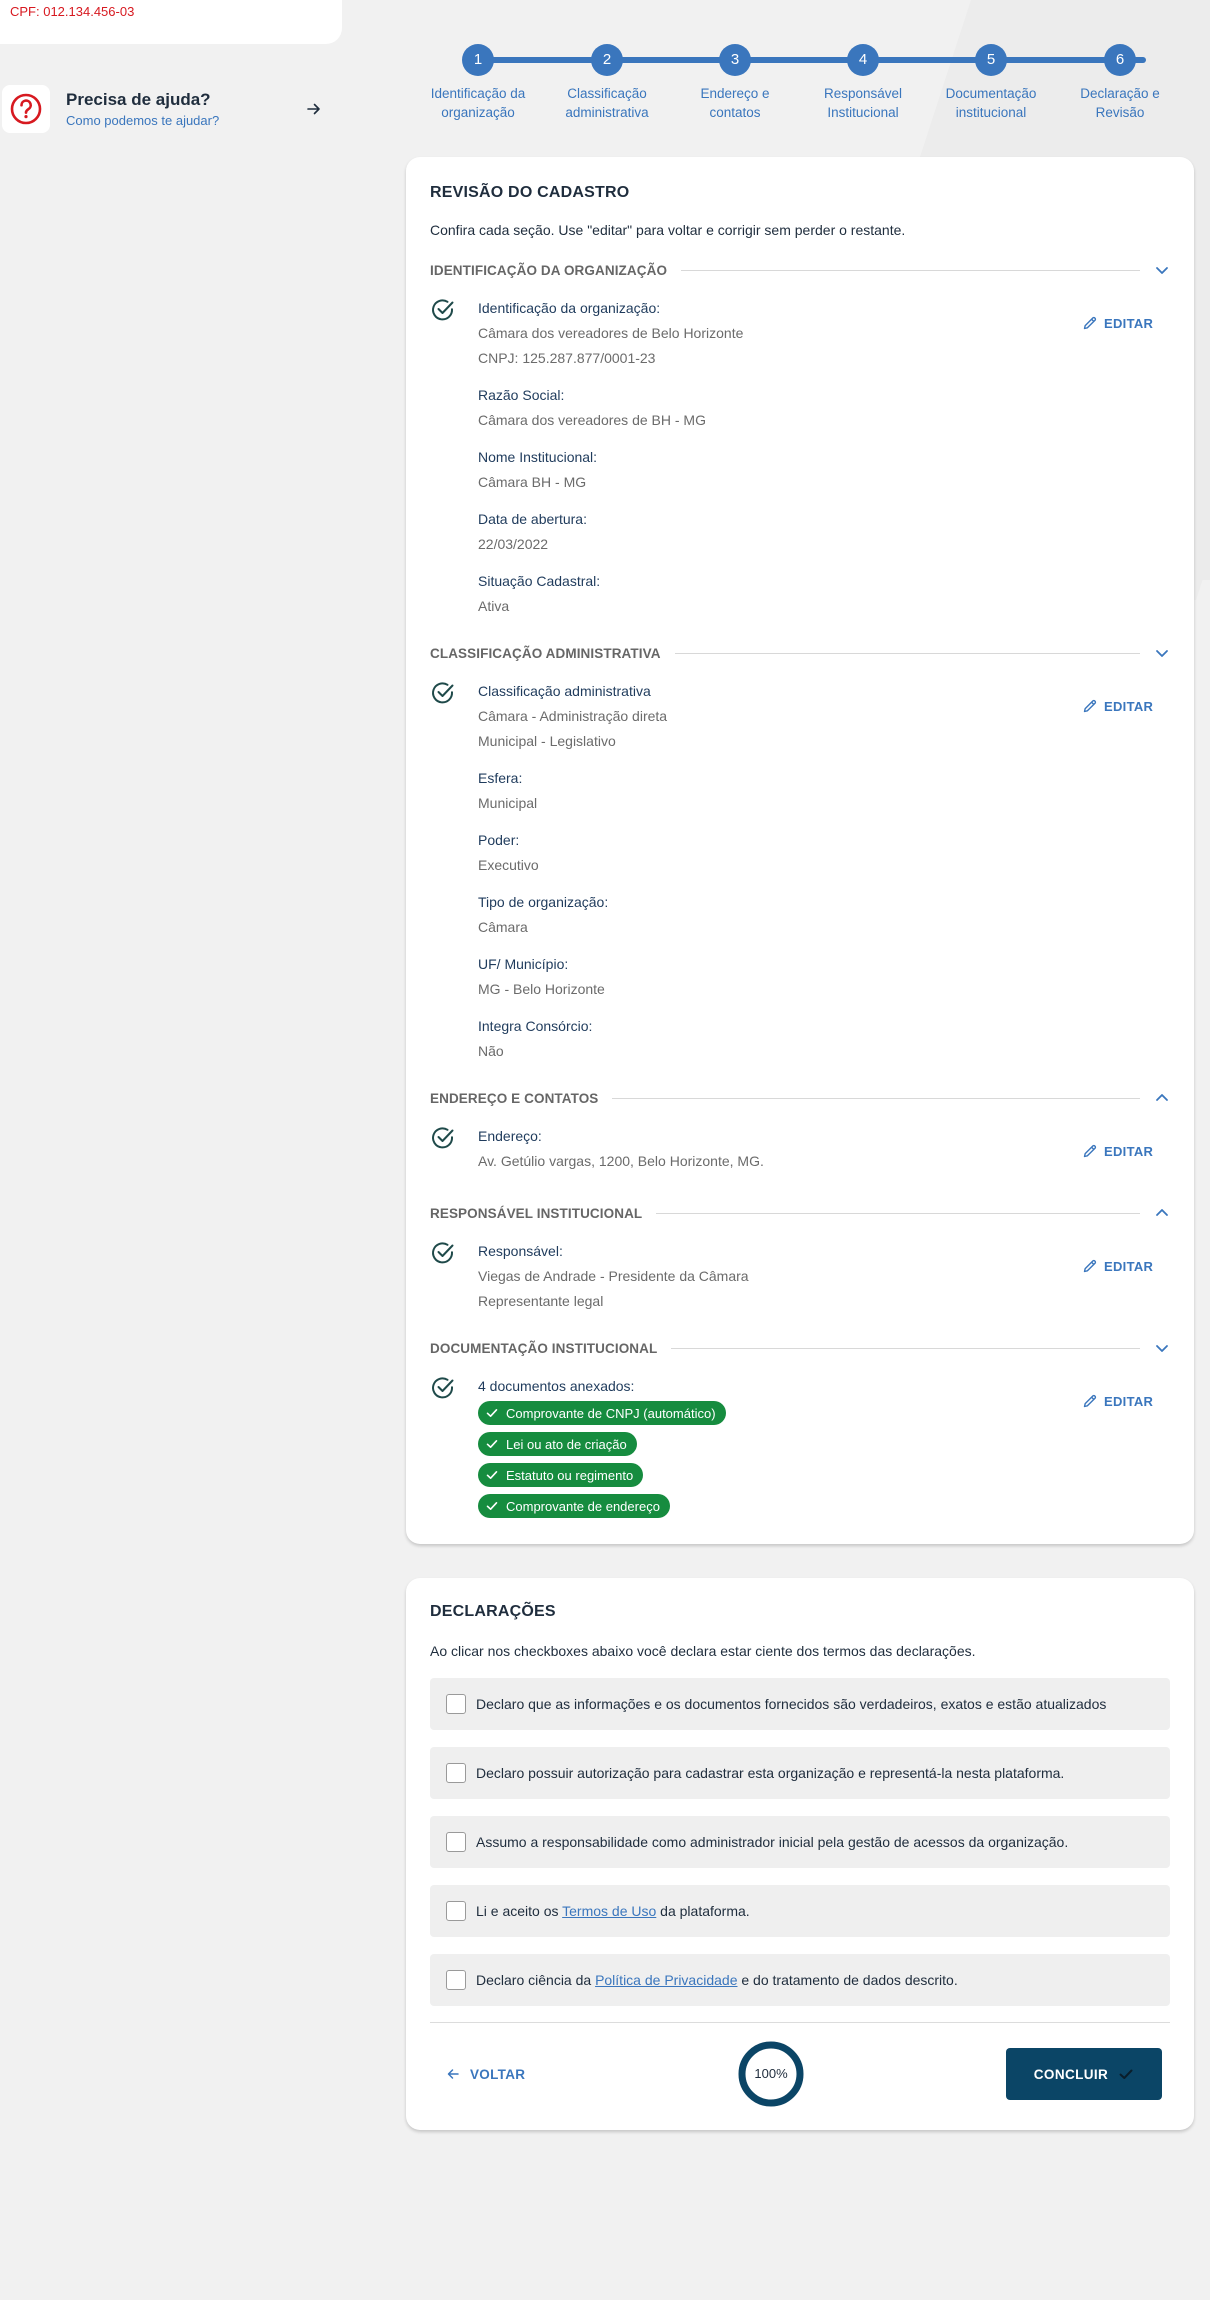 The image size is (1210, 2300). What do you see at coordinates (138, 99) in the screenshot?
I see `help-title: Precisa de ajuda?` at bounding box center [138, 99].